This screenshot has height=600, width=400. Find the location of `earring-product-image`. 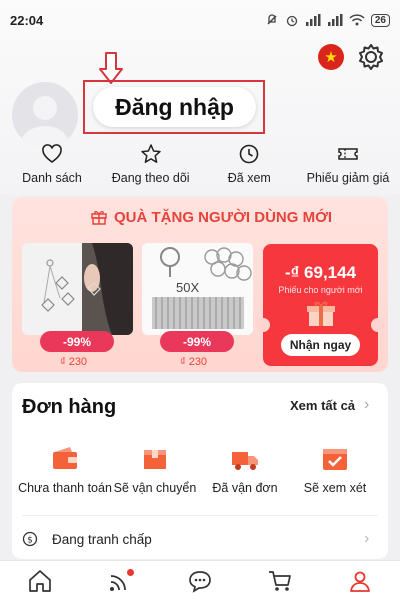

earring-product-image is located at coordinates (77, 289).